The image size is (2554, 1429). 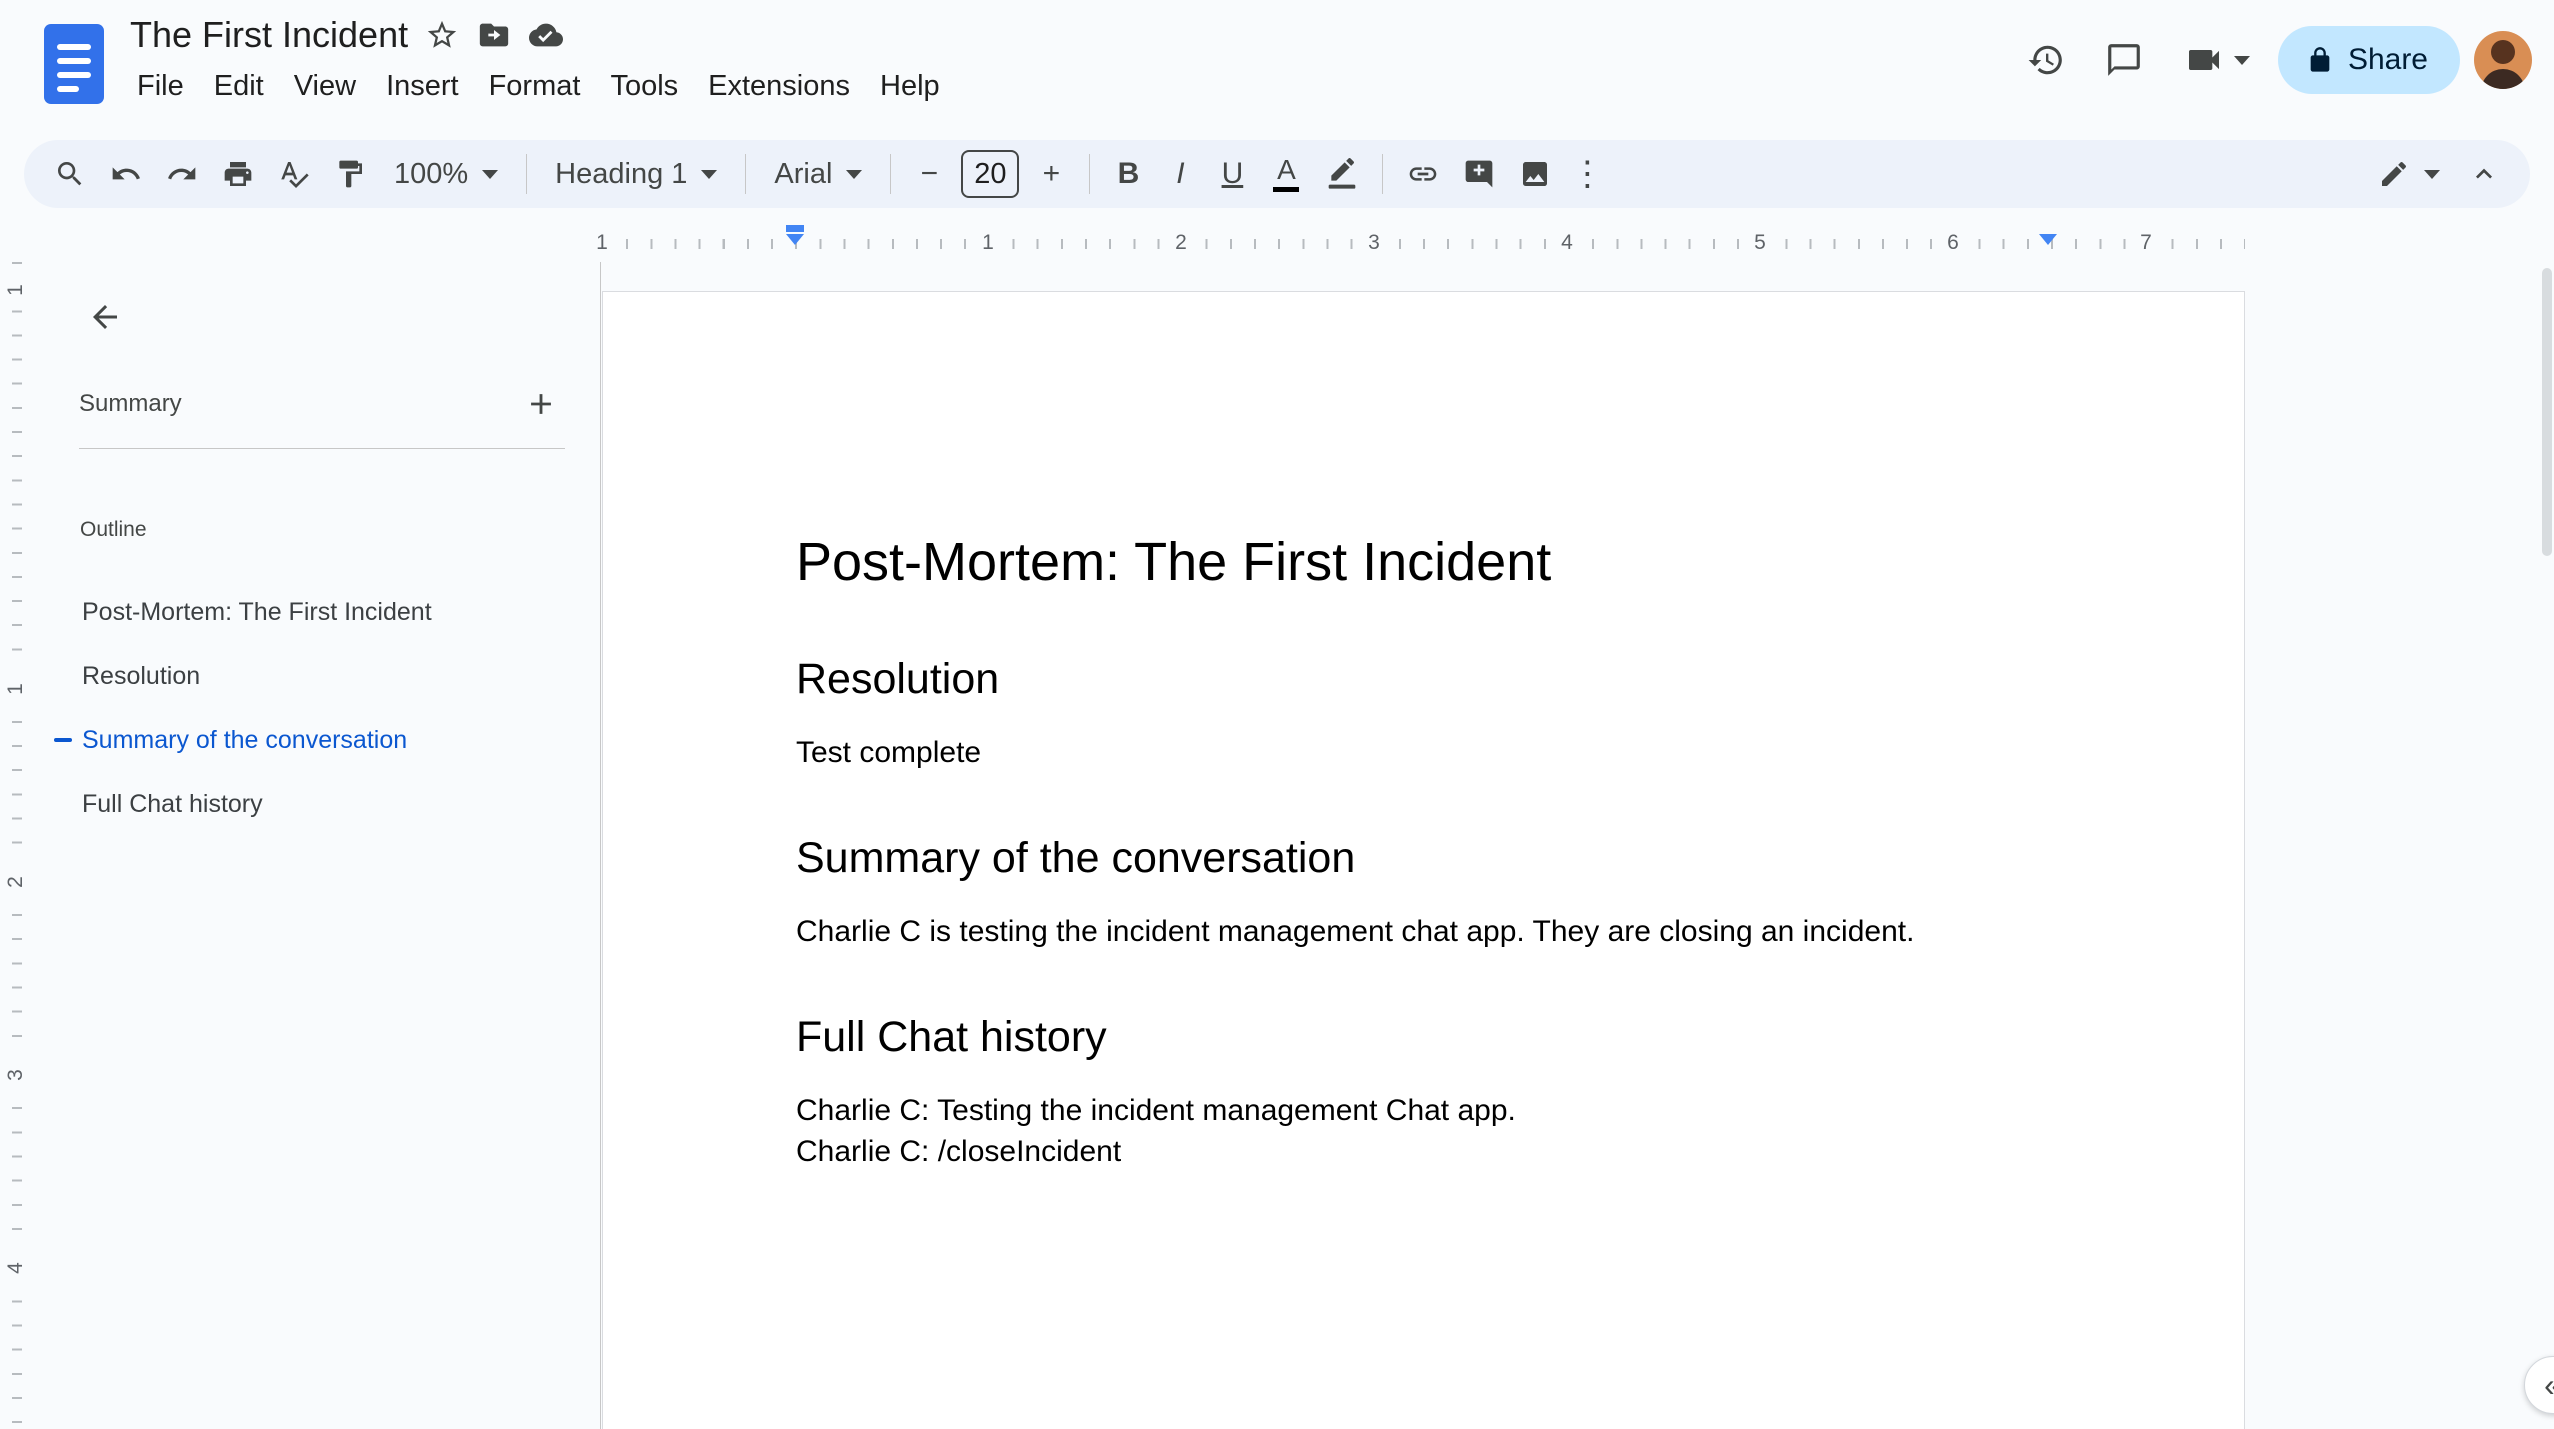 I want to click on doc-paragraph: Charlie C: /closeIncident, so click(x=1423, y=1151).